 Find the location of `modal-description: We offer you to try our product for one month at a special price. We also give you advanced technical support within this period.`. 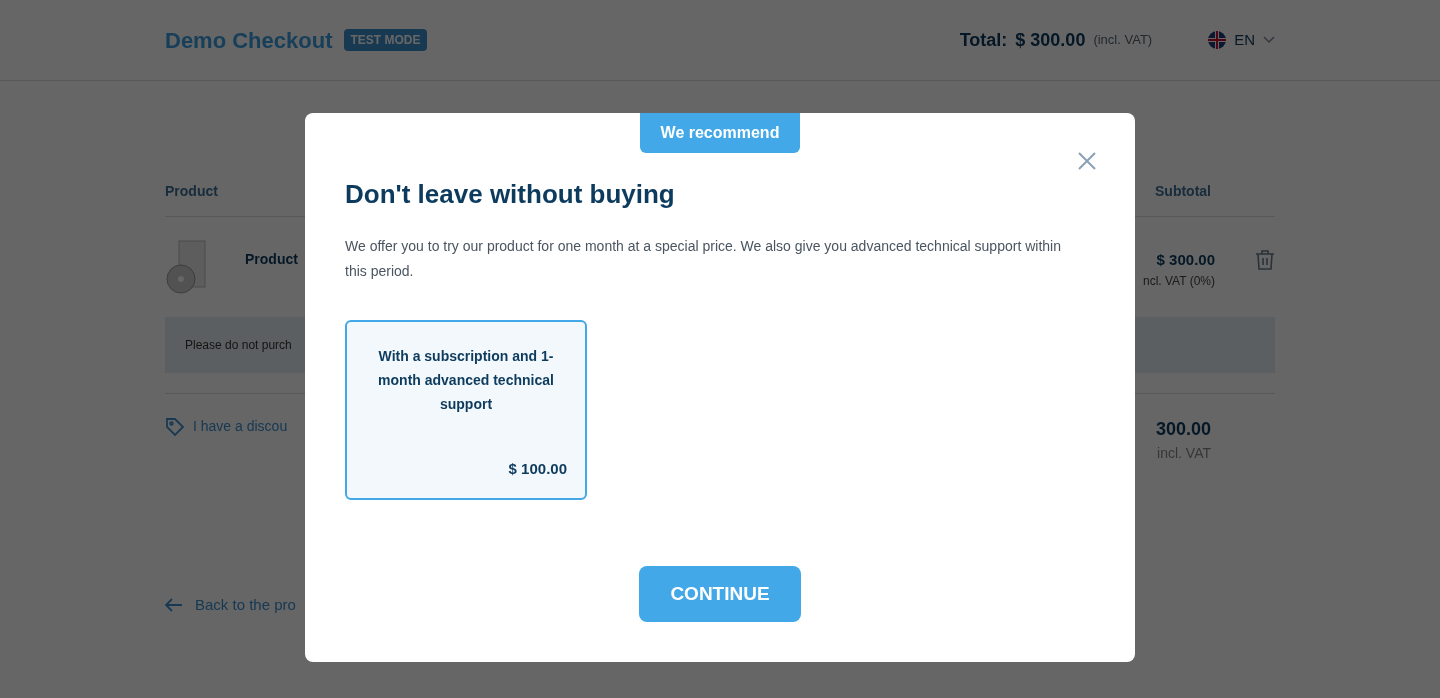

modal-description: We offer you to try our product for one month at a special price. We also give you advanced technical support within this period. is located at coordinates (703, 259).